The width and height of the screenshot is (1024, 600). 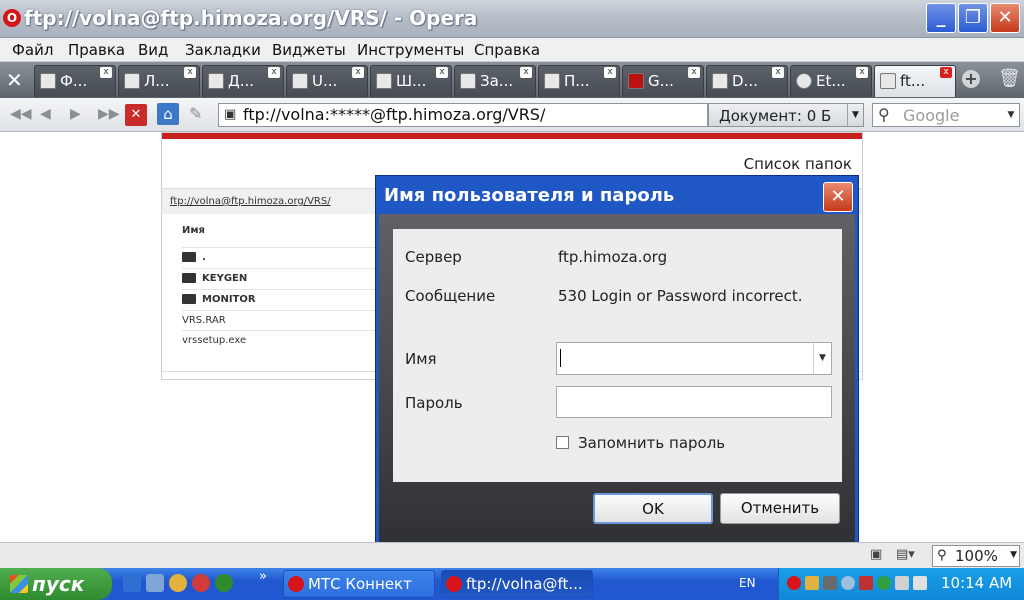 What do you see at coordinates (223, 50) in the screenshot?
I see `menu-bookmarks: Закладки` at bounding box center [223, 50].